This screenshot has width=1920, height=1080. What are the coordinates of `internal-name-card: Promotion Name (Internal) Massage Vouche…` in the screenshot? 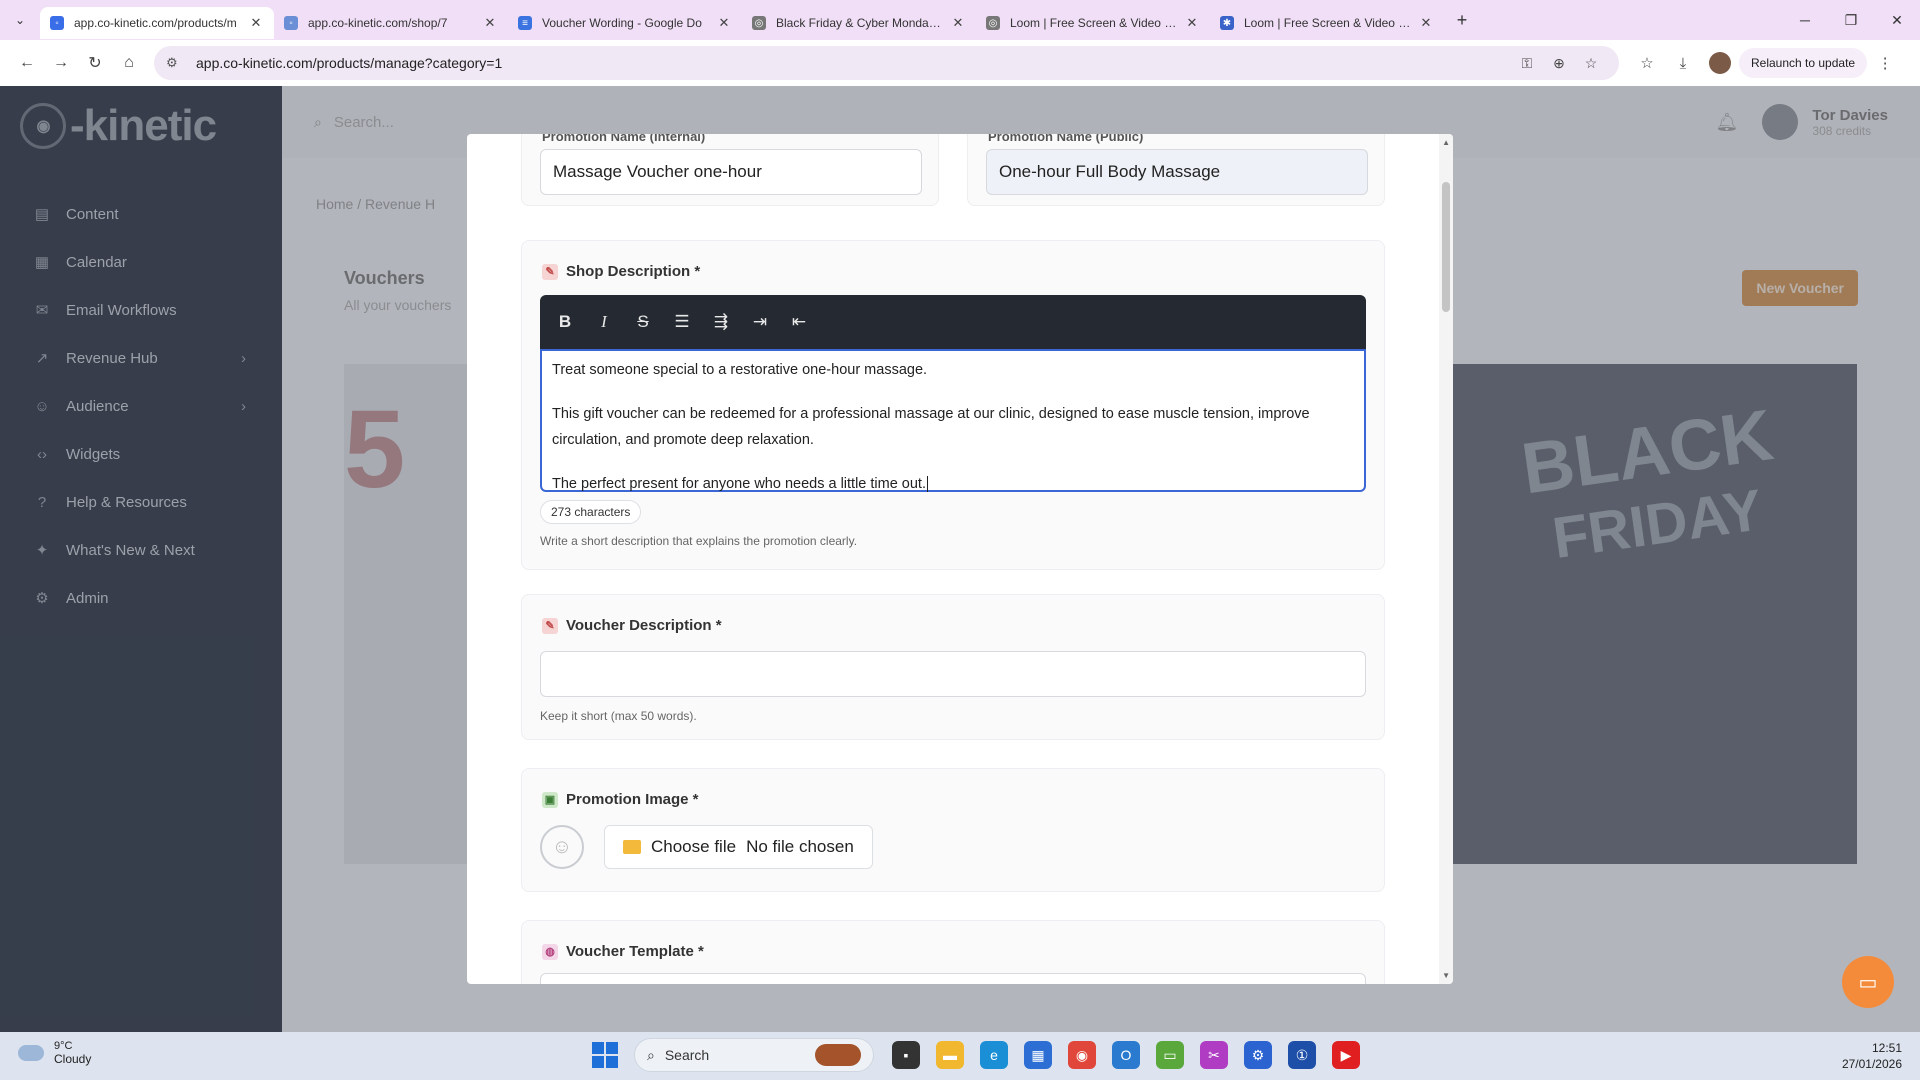 It's located at (730, 170).